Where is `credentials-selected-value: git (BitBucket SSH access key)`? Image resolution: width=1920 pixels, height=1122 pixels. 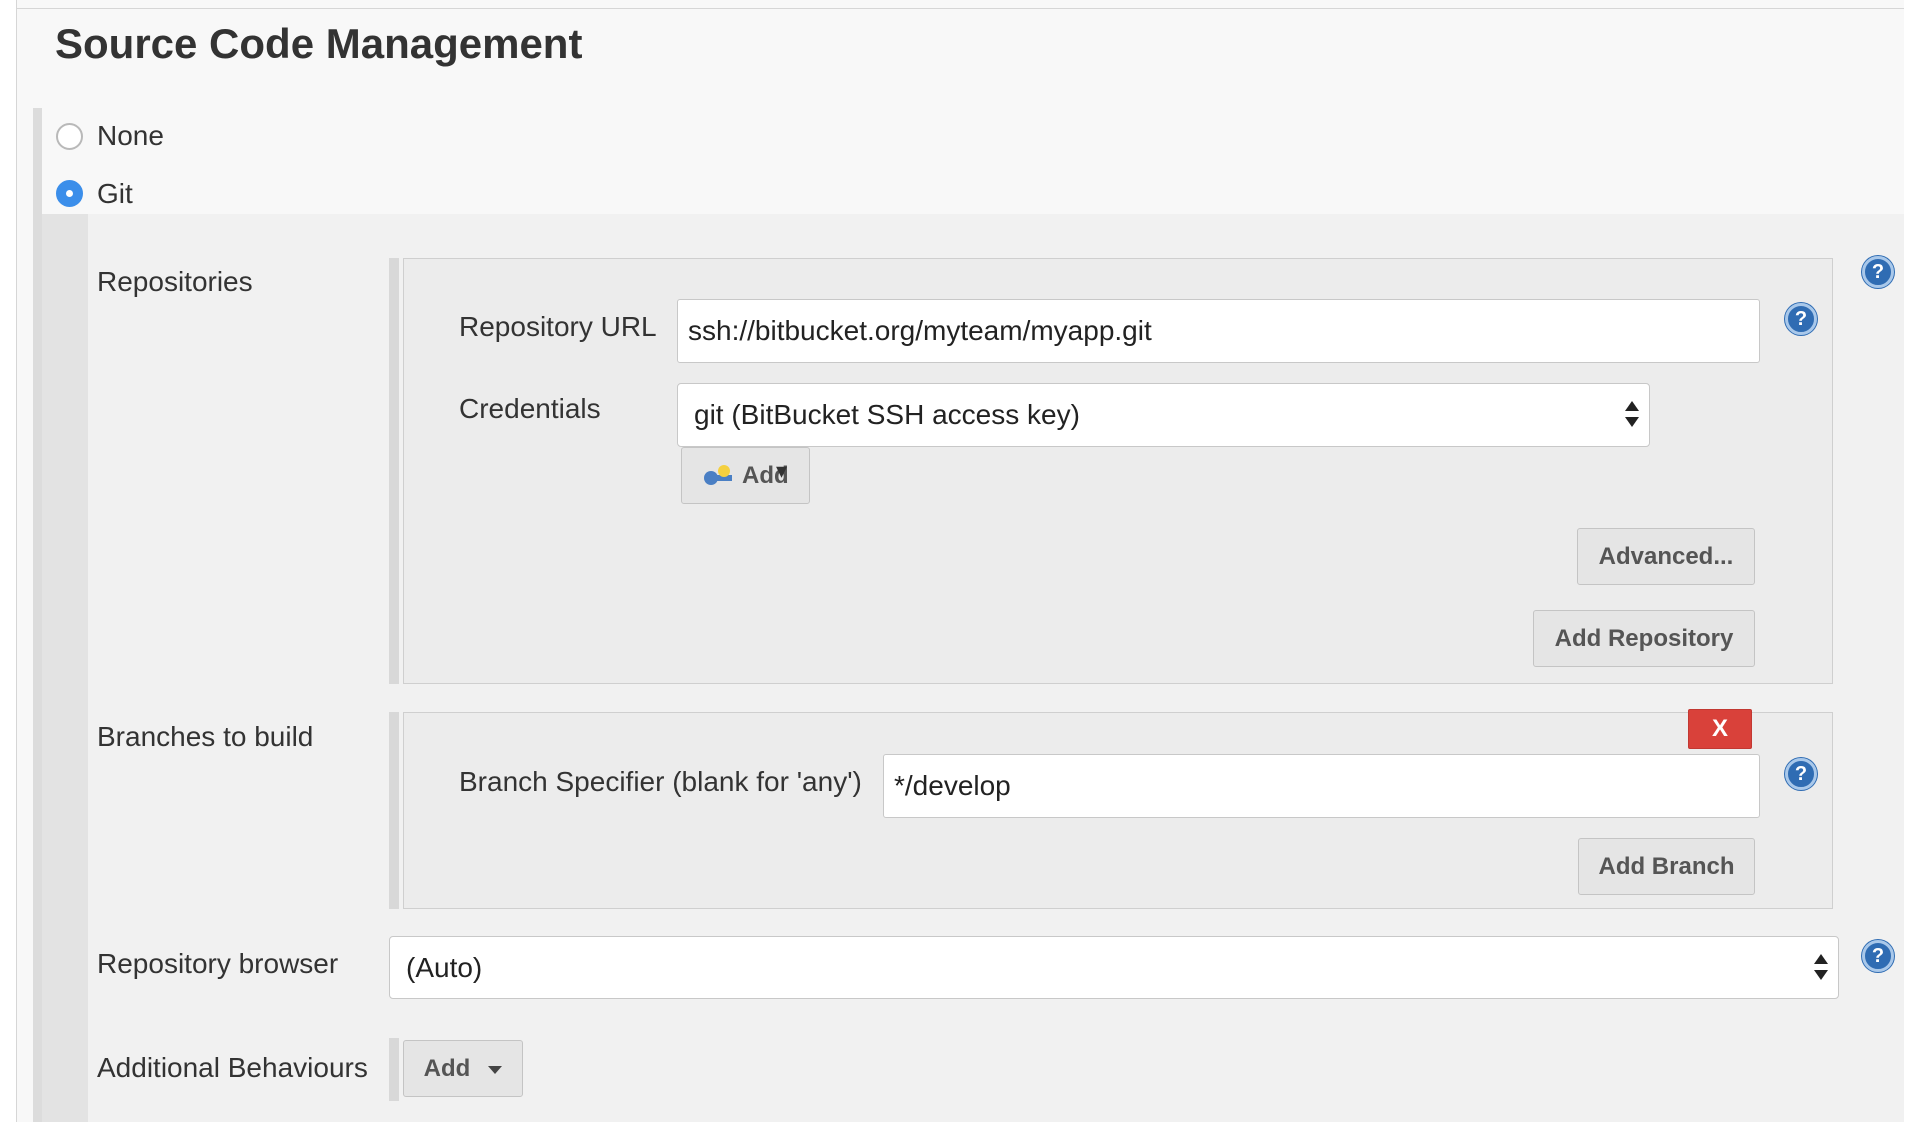 credentials-selected-value: git (BitBucket SSH access key) is located at coordinates (887, 414).